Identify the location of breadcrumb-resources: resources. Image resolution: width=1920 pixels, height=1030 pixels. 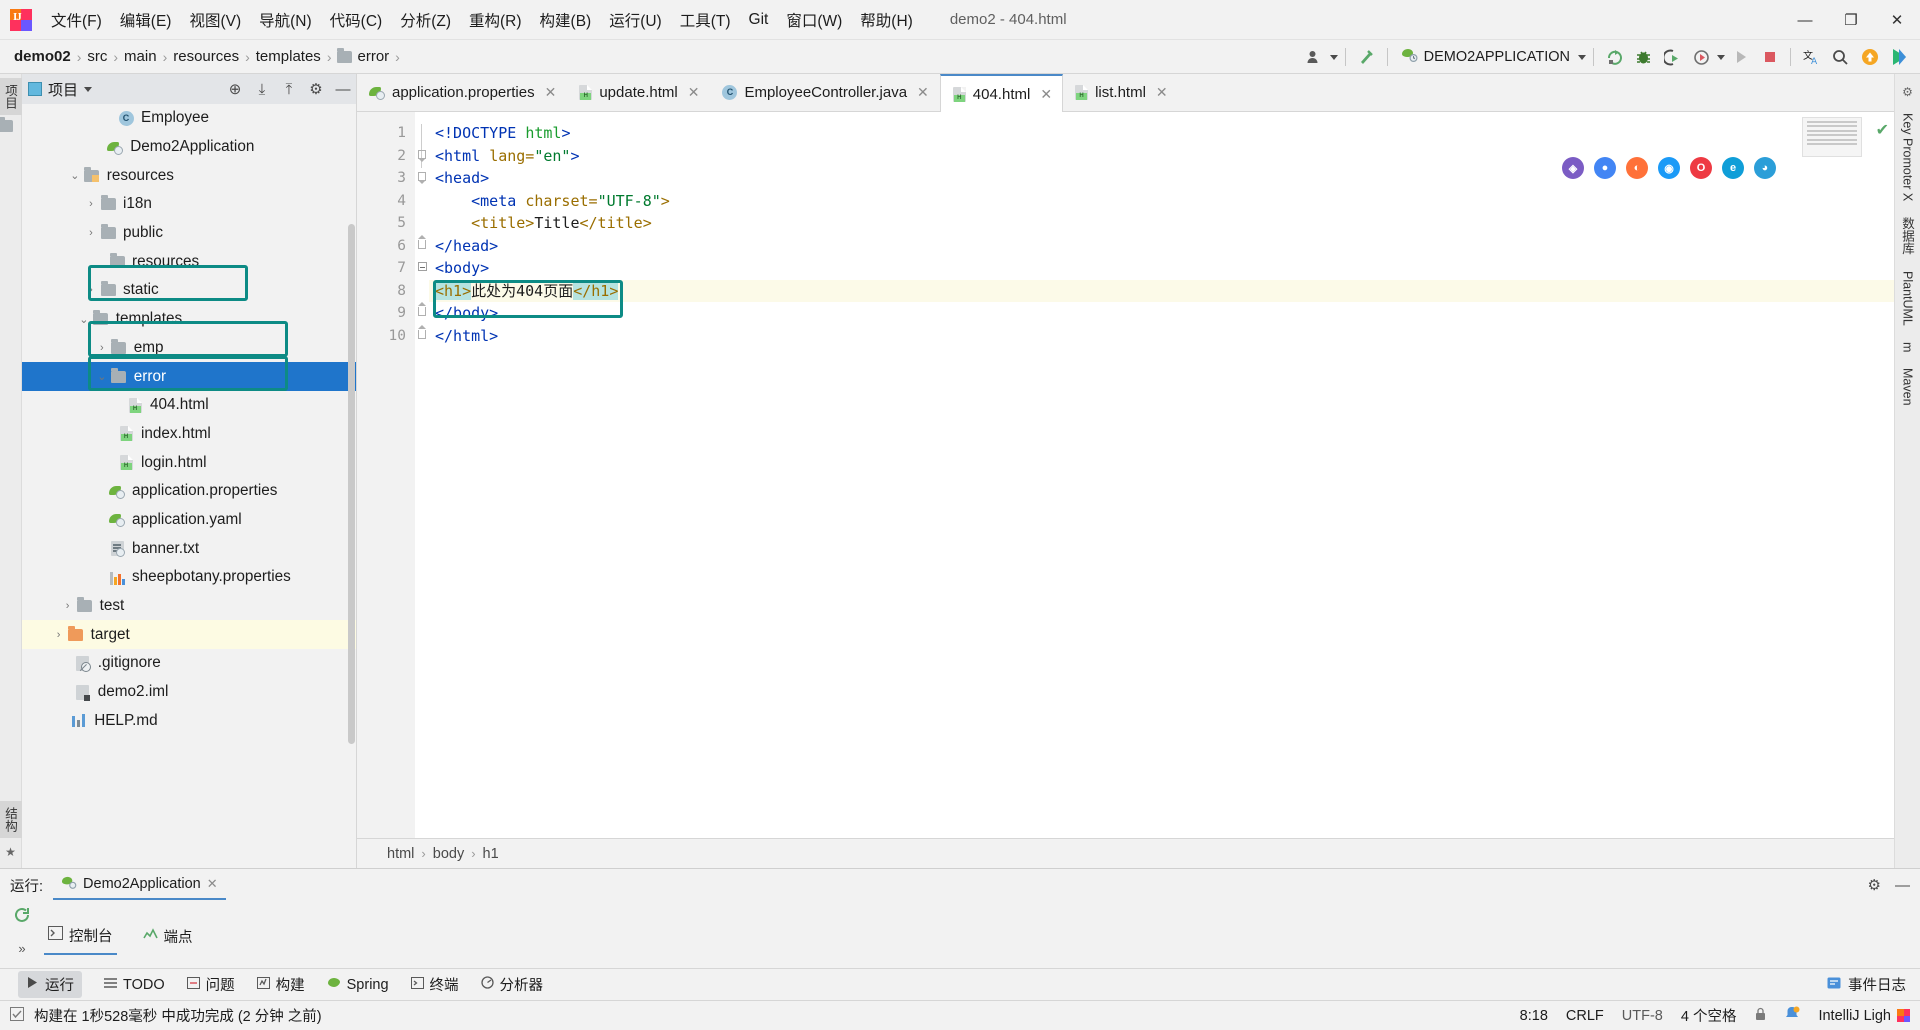
(206, 56).